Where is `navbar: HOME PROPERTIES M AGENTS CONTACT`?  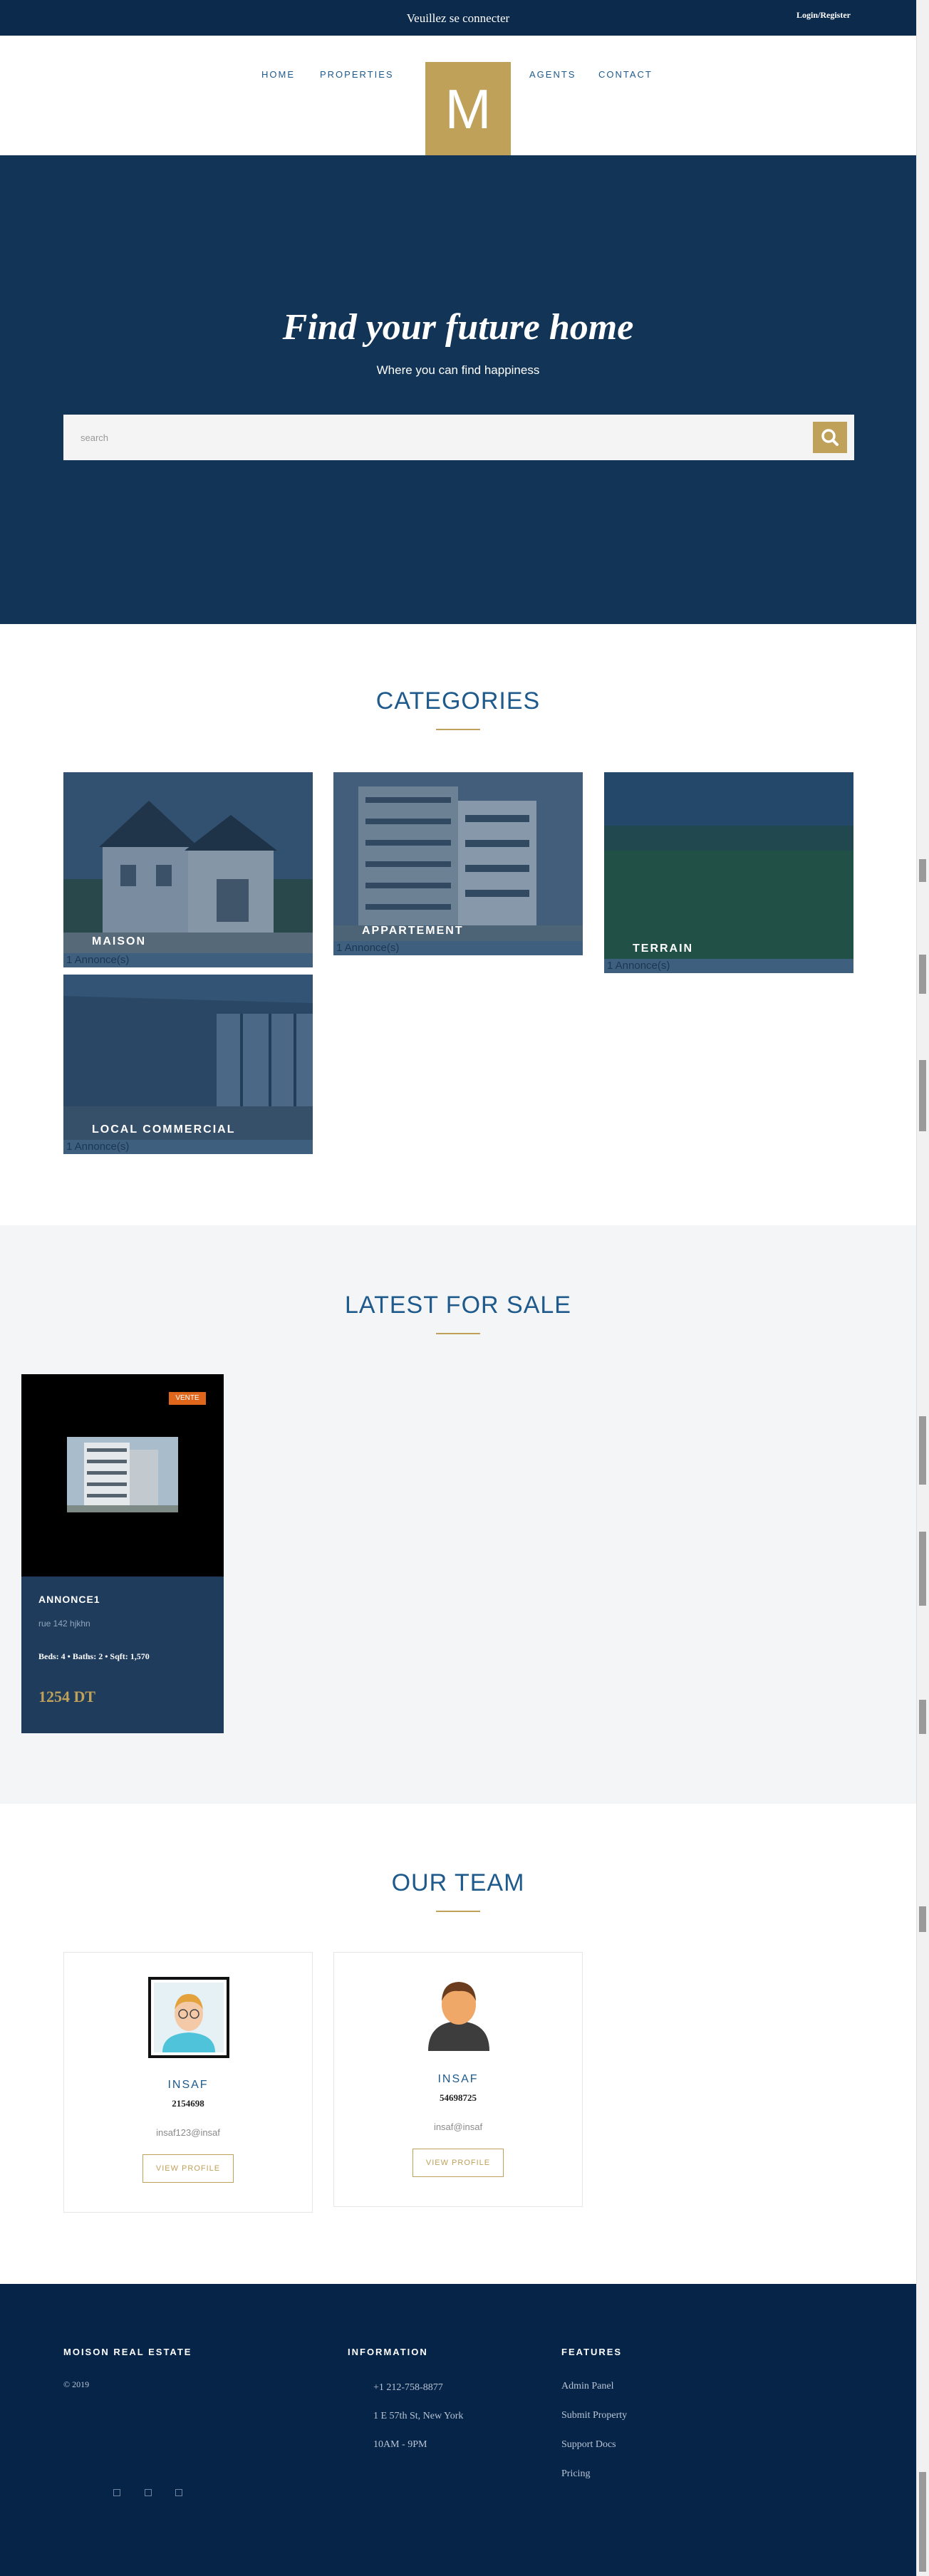 navbar: HOME PROPERTIES M AGENTS CONTACT is located at coordinates (458, 96).